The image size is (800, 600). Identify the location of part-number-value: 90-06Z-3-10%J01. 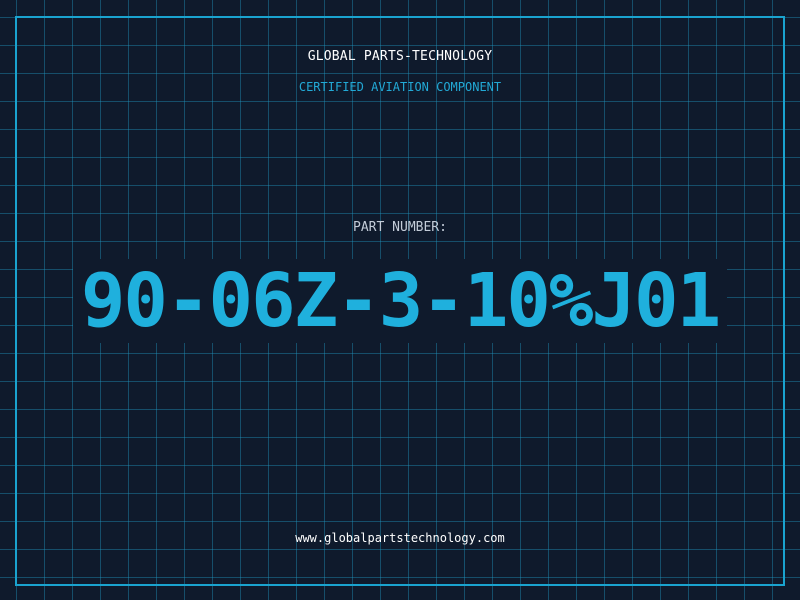
(400, 301).